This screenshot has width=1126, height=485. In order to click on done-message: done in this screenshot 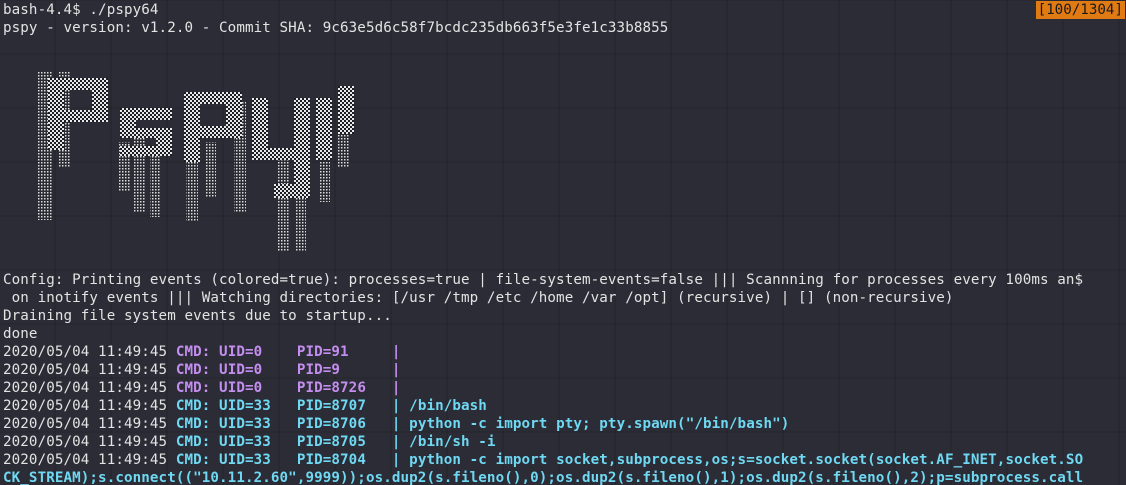, I will do `click(20, 334)`.